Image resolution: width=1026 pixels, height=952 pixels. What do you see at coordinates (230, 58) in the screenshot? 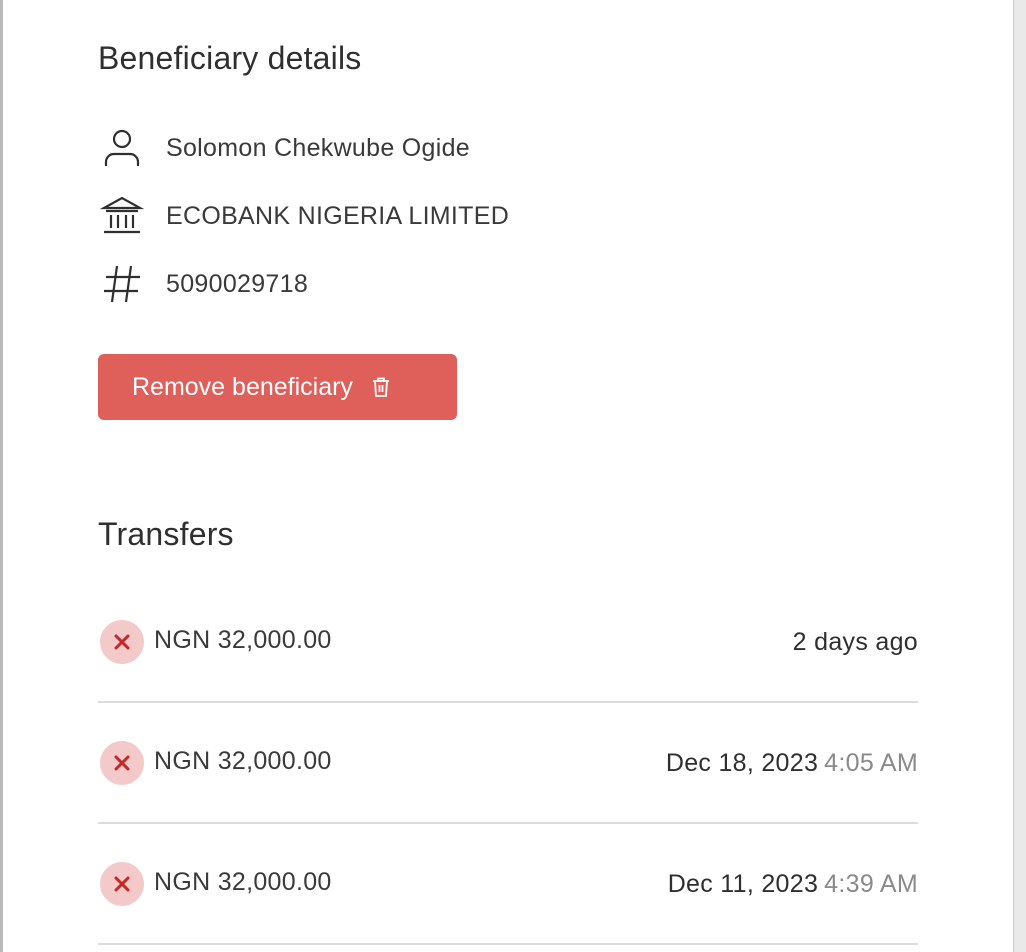
I see `beneficiary-details-heading: Beneficiary details` at bounding box center [230, 58].